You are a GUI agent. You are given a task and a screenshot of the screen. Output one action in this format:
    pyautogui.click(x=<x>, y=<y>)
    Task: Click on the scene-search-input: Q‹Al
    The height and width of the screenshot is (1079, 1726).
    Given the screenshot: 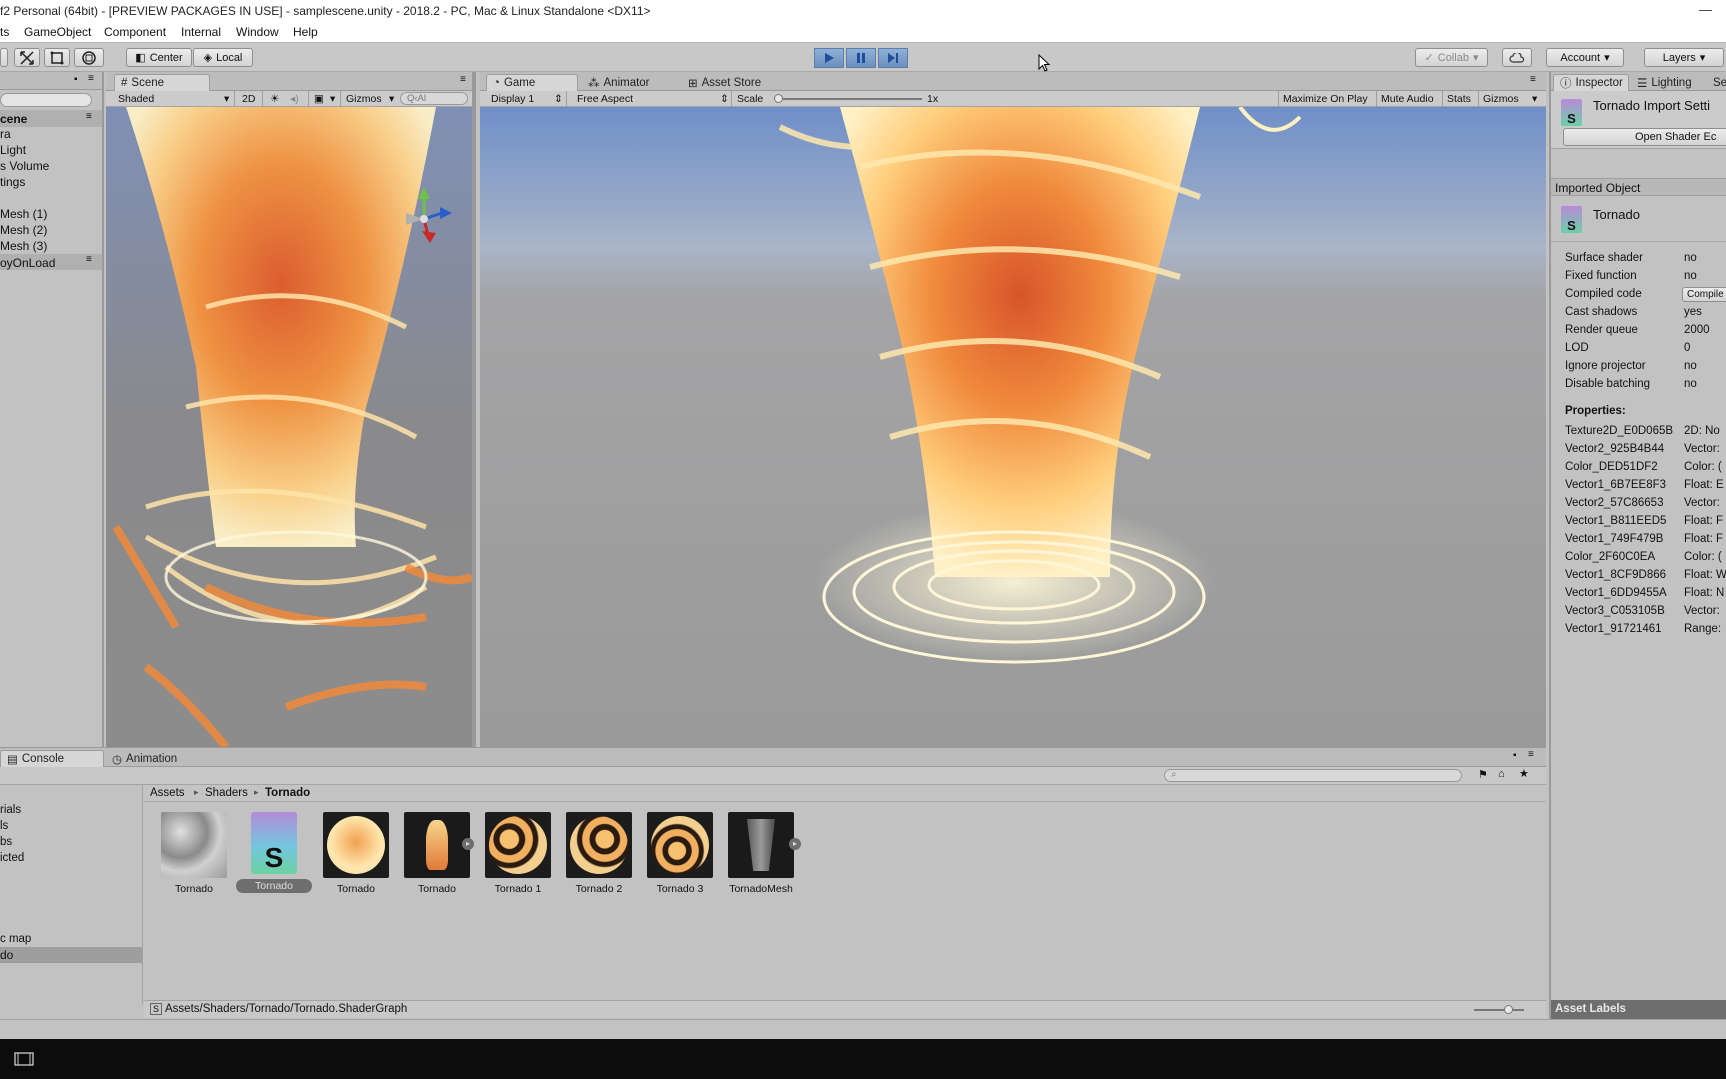 What is the action you would take?
    pyautogui.click(x=434, y=98)
    